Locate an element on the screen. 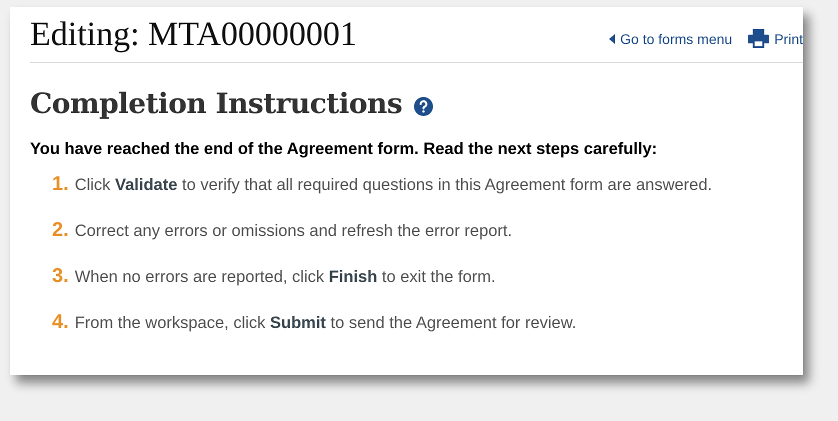 This screenshot has width=838, height=421. caret-icon is located at coordinates (612, 39).